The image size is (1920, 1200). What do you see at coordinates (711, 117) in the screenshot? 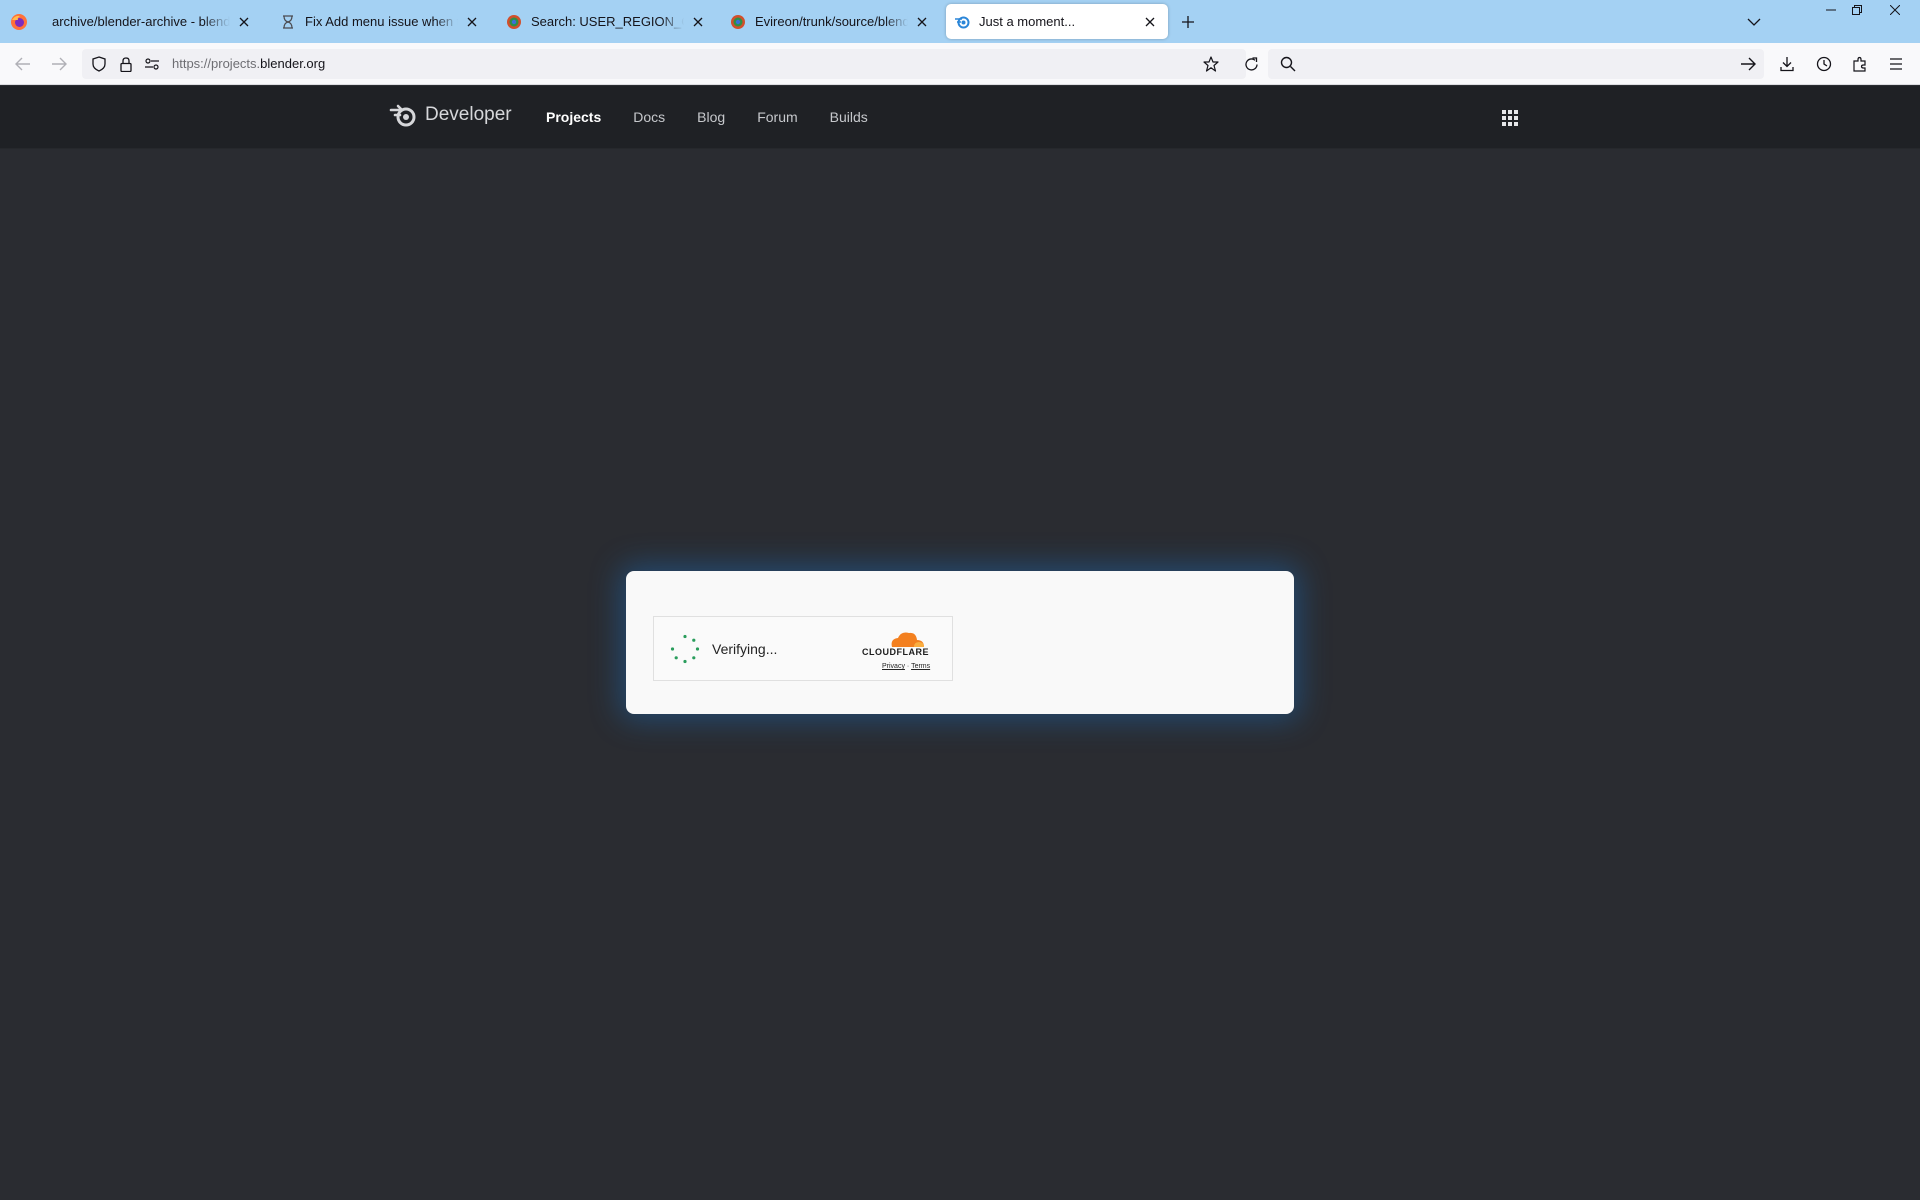
I see `nav-blog: Blog` at bounding box center [711, 117].